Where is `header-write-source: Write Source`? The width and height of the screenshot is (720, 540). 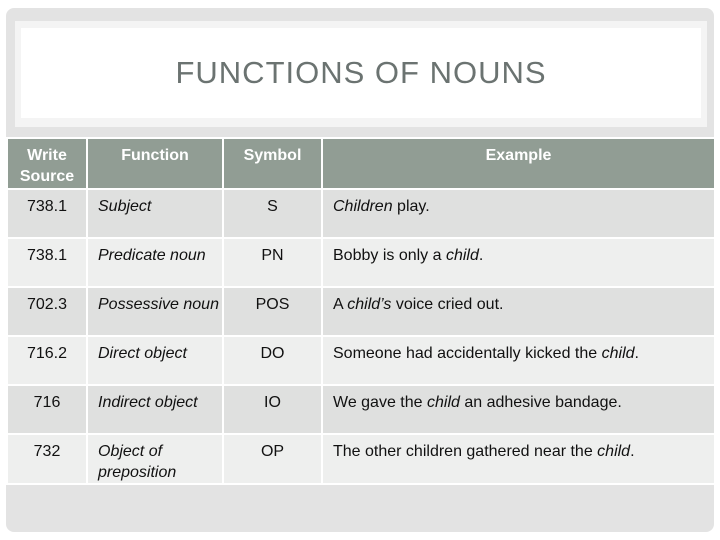 header-write-source: Write Source is located at coordinates (47, 163).